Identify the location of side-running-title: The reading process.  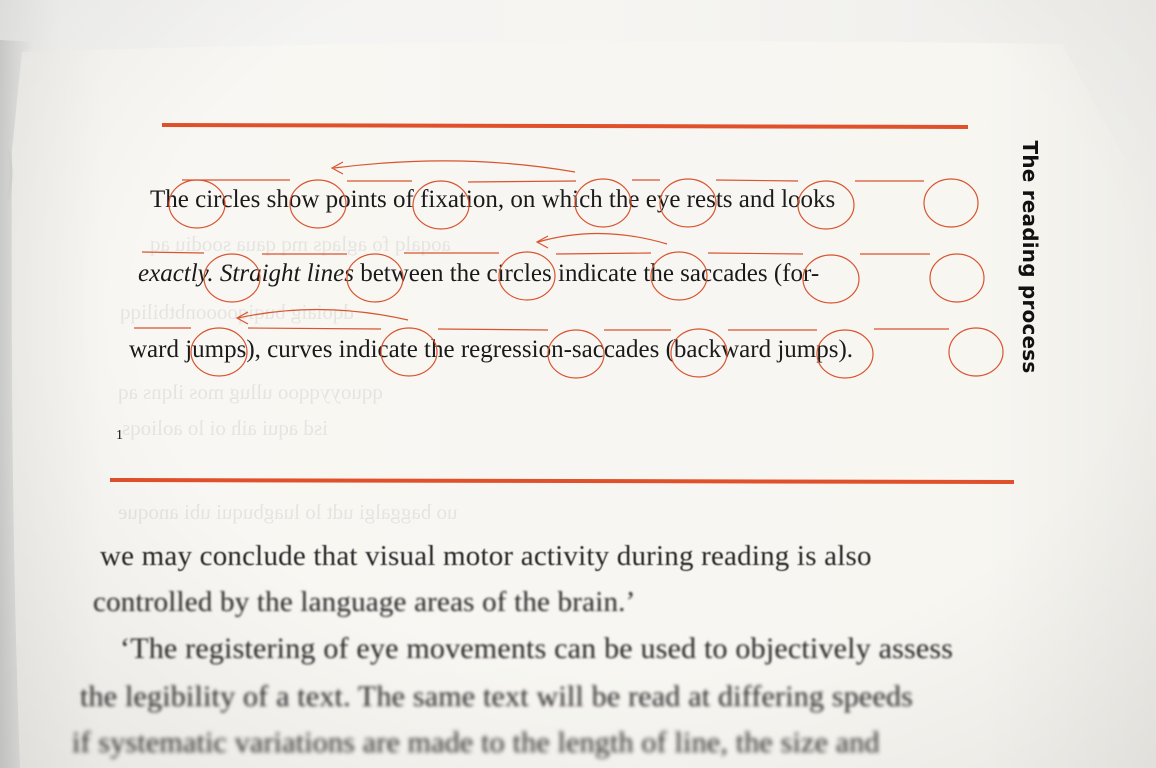
(1030, 257).